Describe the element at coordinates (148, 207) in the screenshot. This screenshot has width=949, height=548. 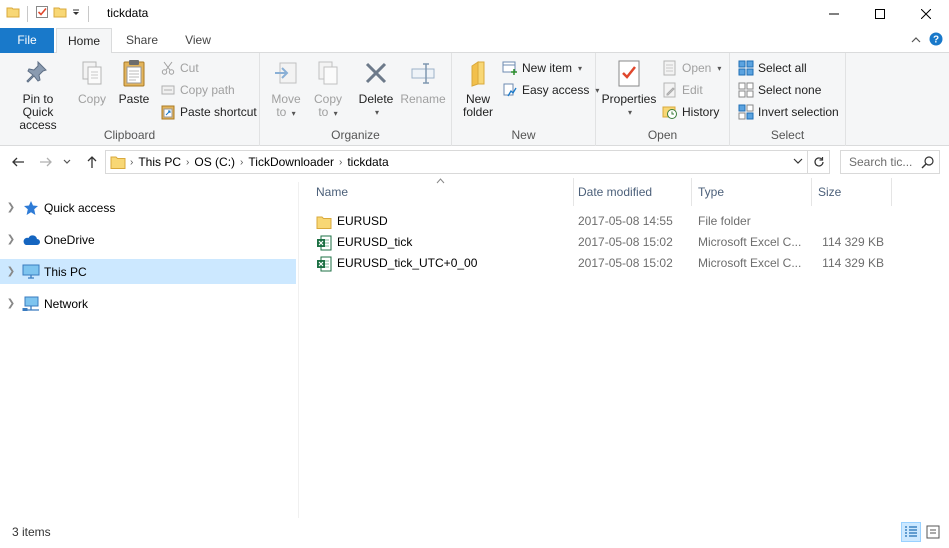
I see `nav-item-quick-access: ❯ Quick access` at that location.